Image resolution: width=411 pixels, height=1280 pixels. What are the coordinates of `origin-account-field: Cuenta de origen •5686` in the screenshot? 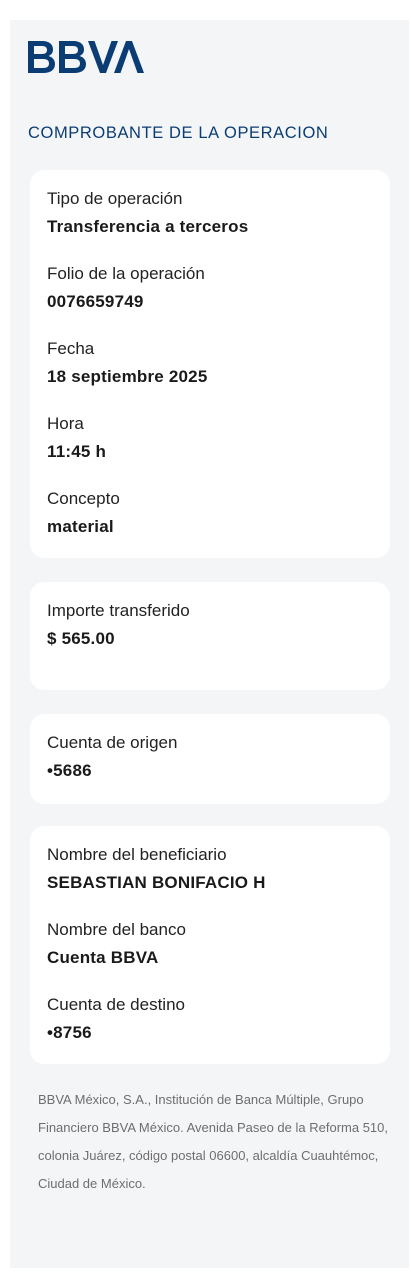 It's located at (112, 757).